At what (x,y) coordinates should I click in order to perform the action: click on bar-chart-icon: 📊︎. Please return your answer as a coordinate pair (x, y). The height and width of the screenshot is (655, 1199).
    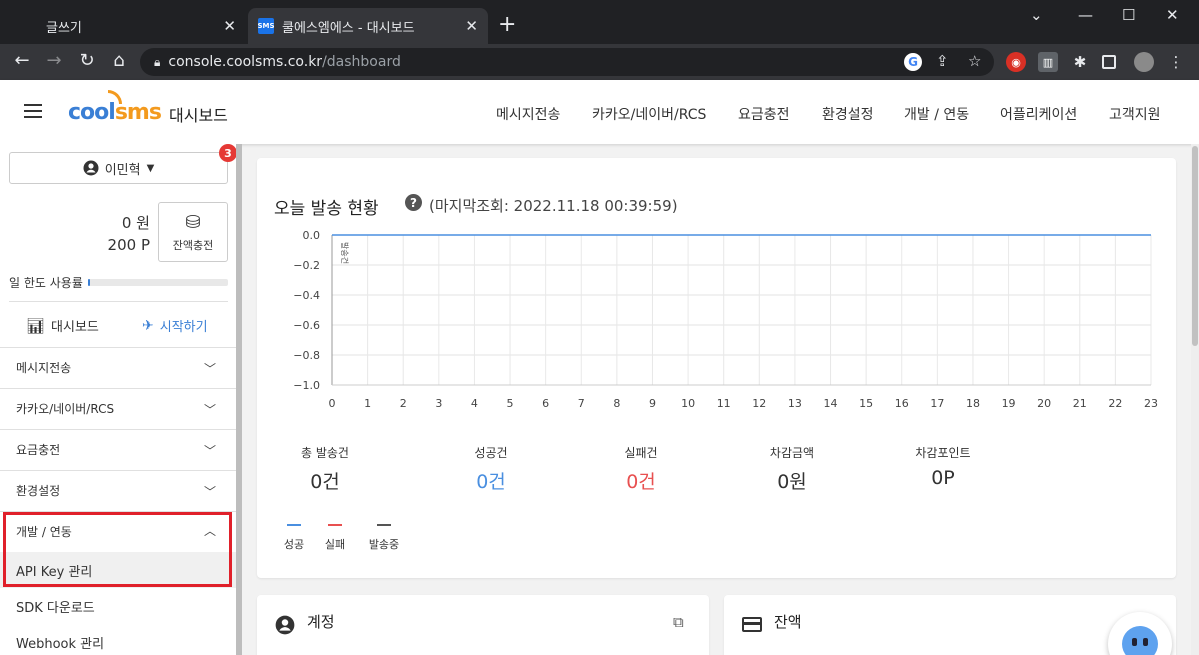
    Looking at the image, I should click on (36, 325).